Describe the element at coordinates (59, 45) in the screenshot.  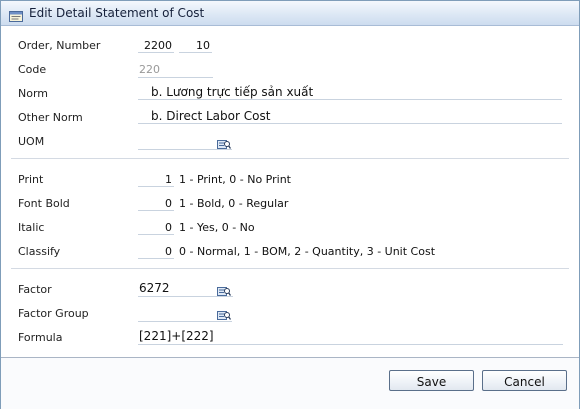
I see `order-number-label: Order, Number` at that location.